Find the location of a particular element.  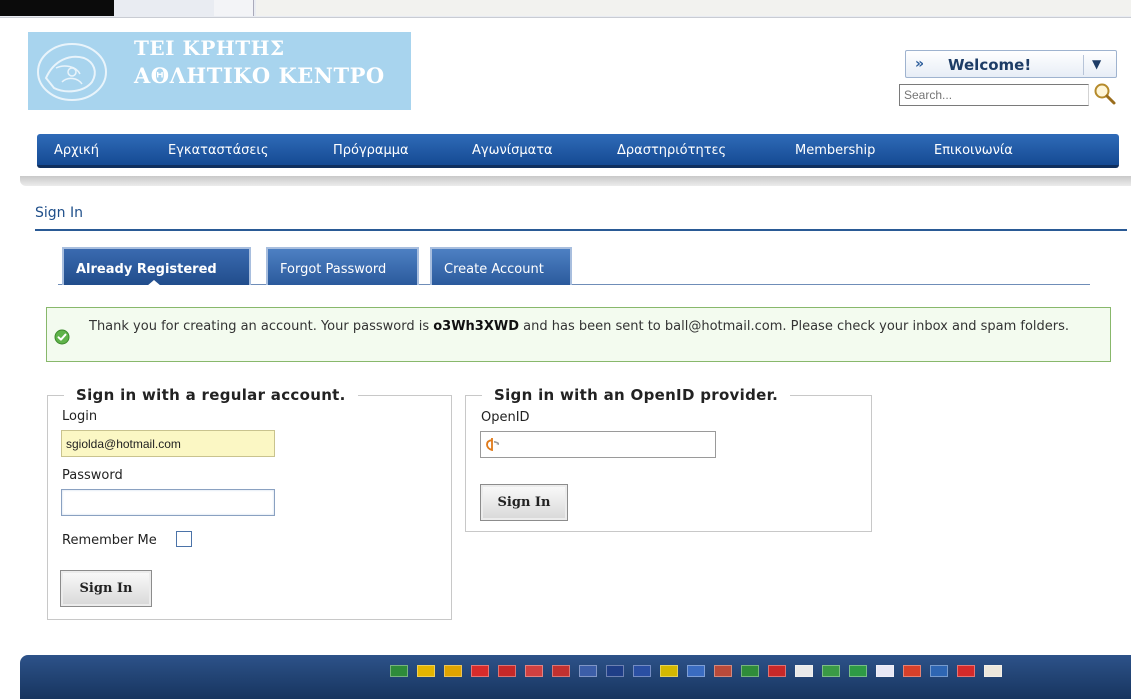

double-chevron-right-icon: » is located at coordinates (920, 64).